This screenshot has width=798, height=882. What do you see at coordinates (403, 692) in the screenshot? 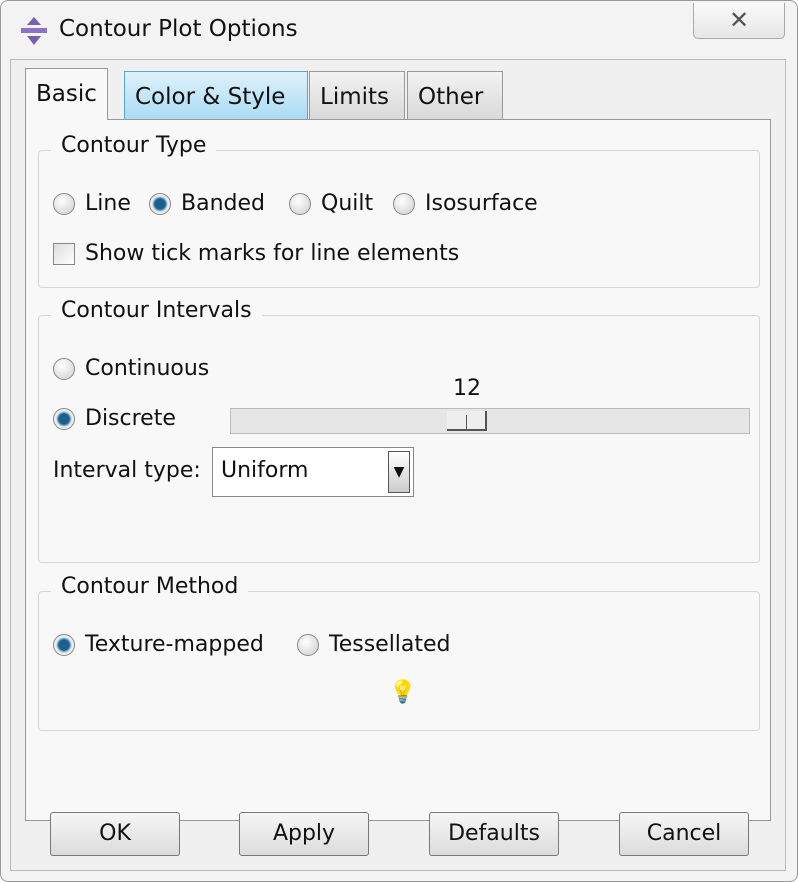
I see `lightbulb-icon: 💡` at bounding box center [403, 692].